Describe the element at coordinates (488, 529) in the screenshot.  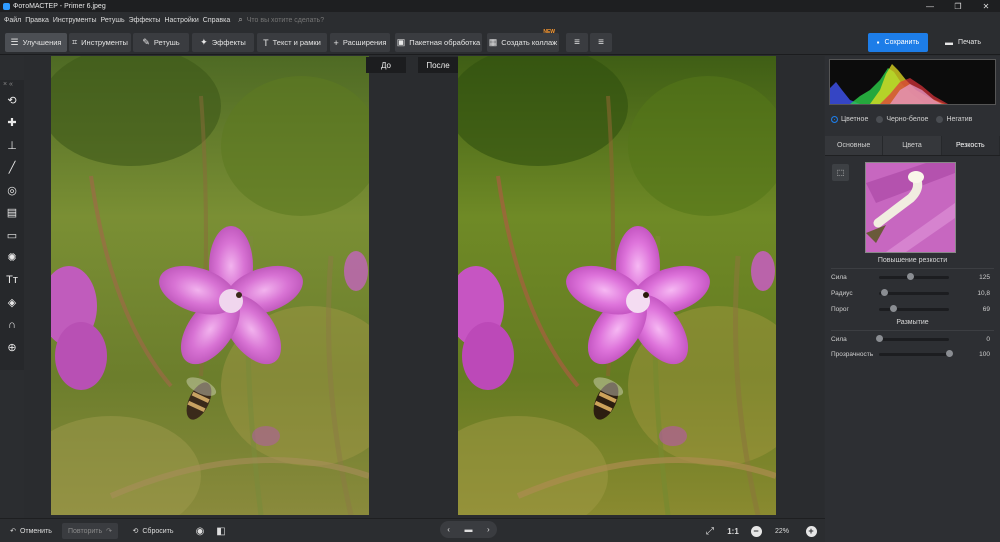
I see `next-image-icon: ›` at that location.